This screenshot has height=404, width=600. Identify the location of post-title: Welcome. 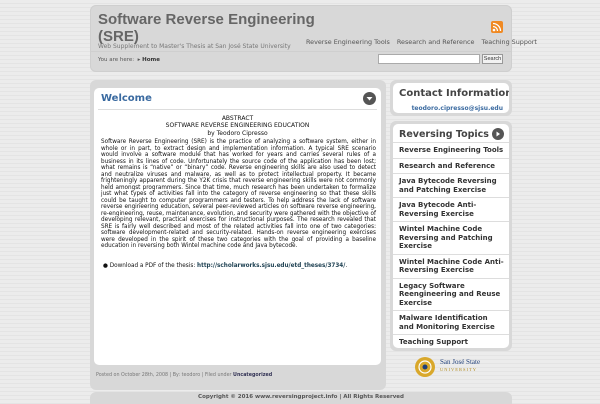
(126, 98).